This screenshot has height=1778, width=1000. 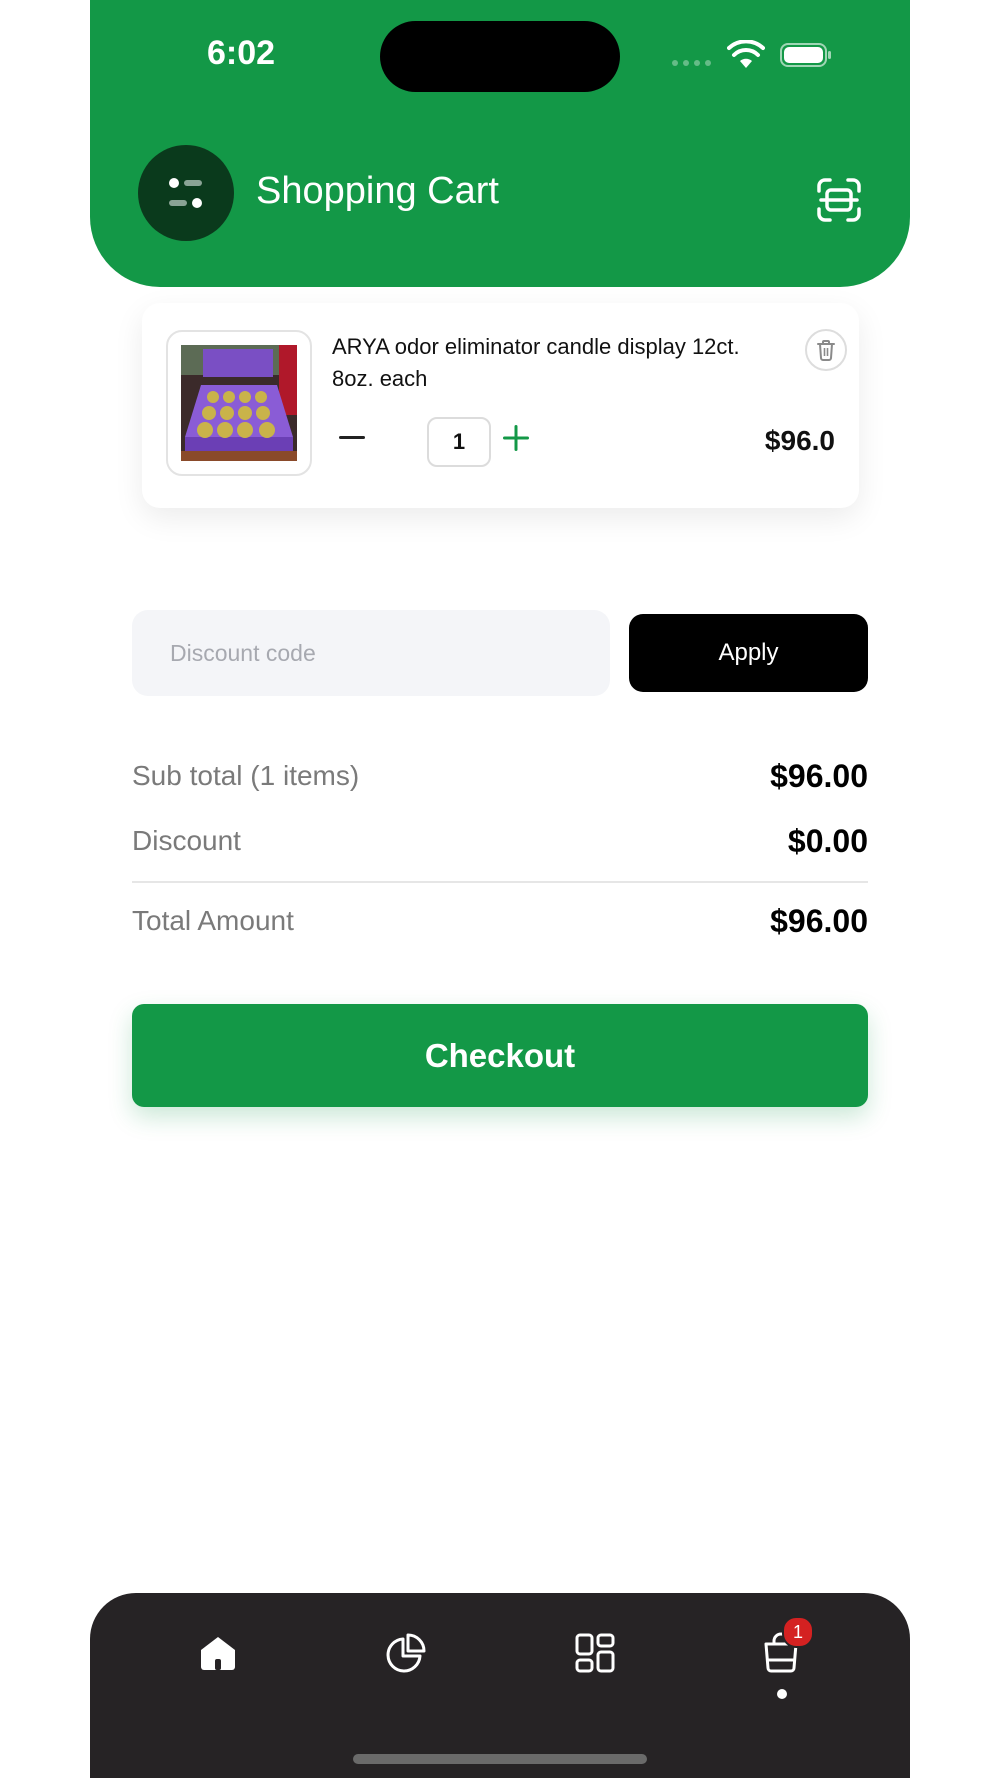 What do you see at coordinates (819, 921) in the screenshot?
I see `total-value: $96.00` at bounding box center [819, 921].